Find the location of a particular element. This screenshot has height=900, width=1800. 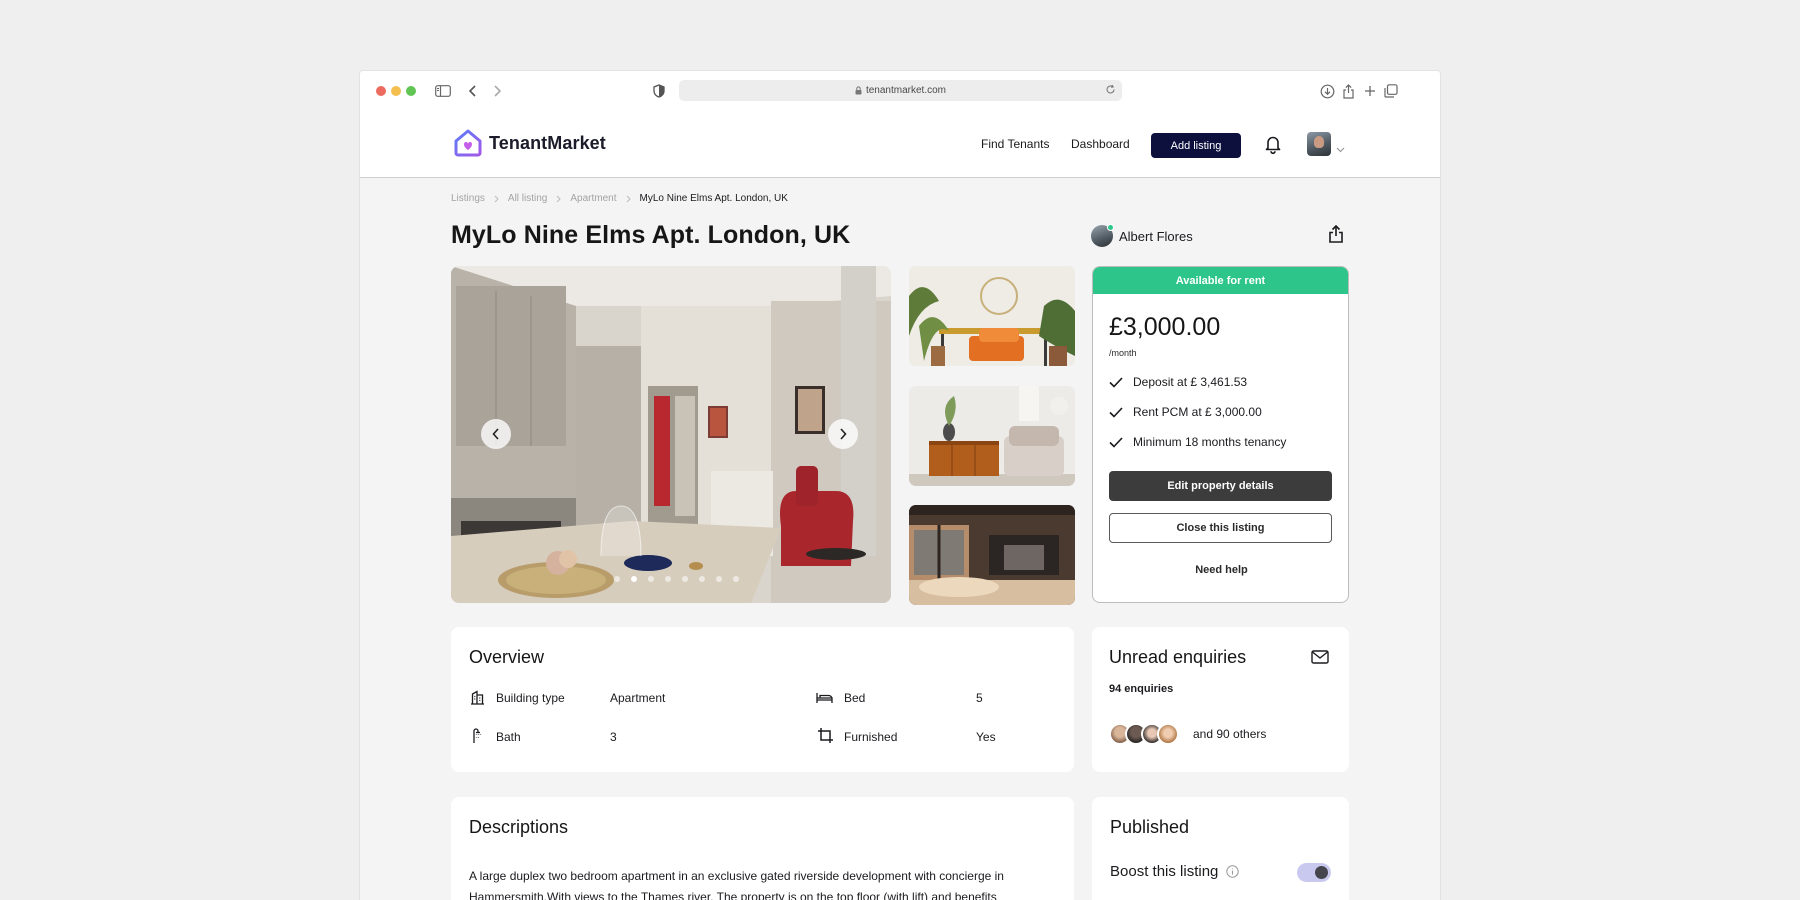

avatar is located at coordinates (1168, 734).